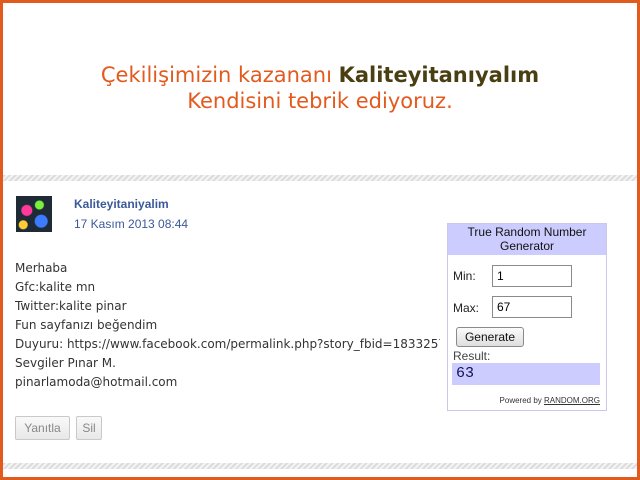  Describe the element at coordinates (466, 308) in the screenshot. I see `max-label: Max:` at that location.